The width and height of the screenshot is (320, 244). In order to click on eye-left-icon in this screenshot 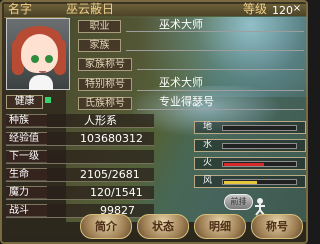, I will do `click(35, 59)`.